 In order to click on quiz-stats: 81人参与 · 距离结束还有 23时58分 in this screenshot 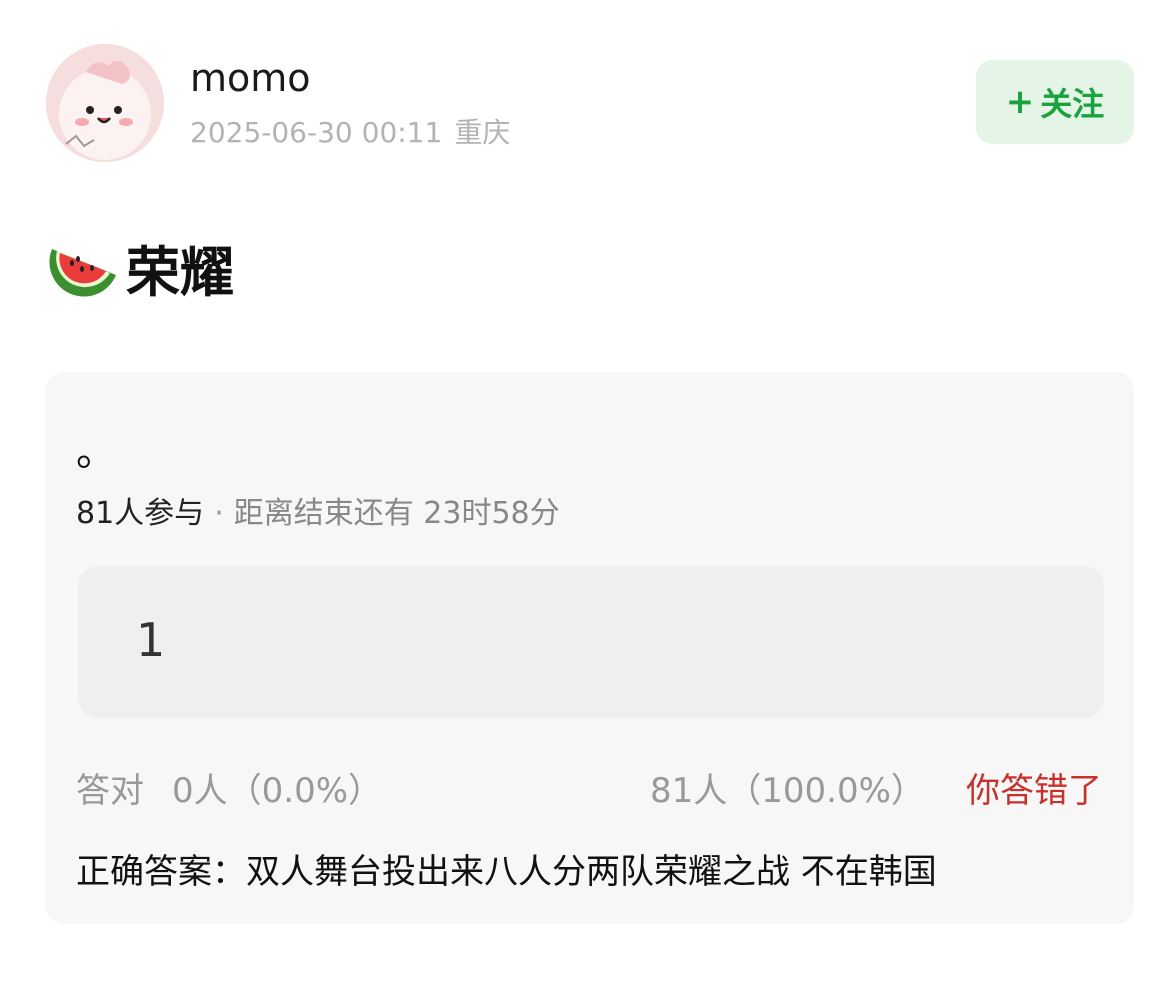, I will do `click(318, 514)`.